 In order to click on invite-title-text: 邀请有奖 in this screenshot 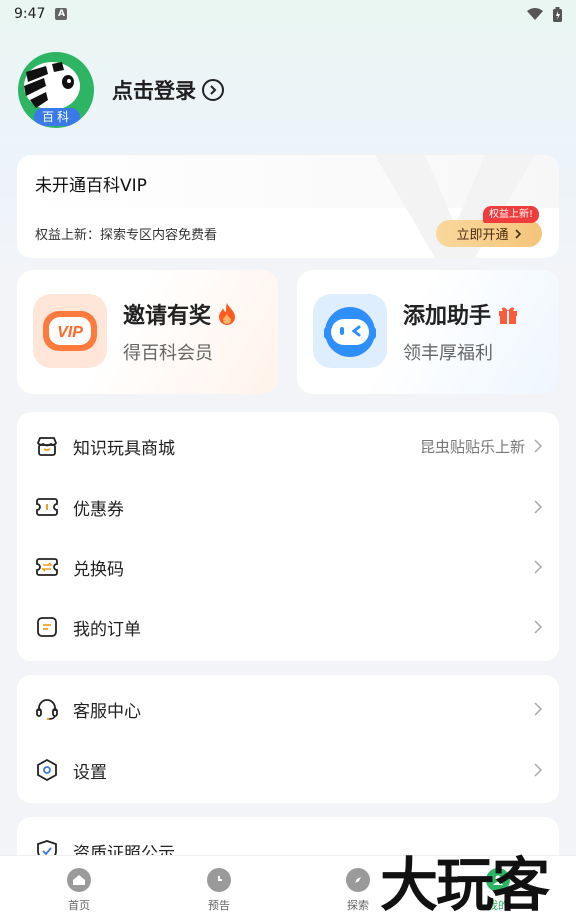, I will do `click(167, 316)`.